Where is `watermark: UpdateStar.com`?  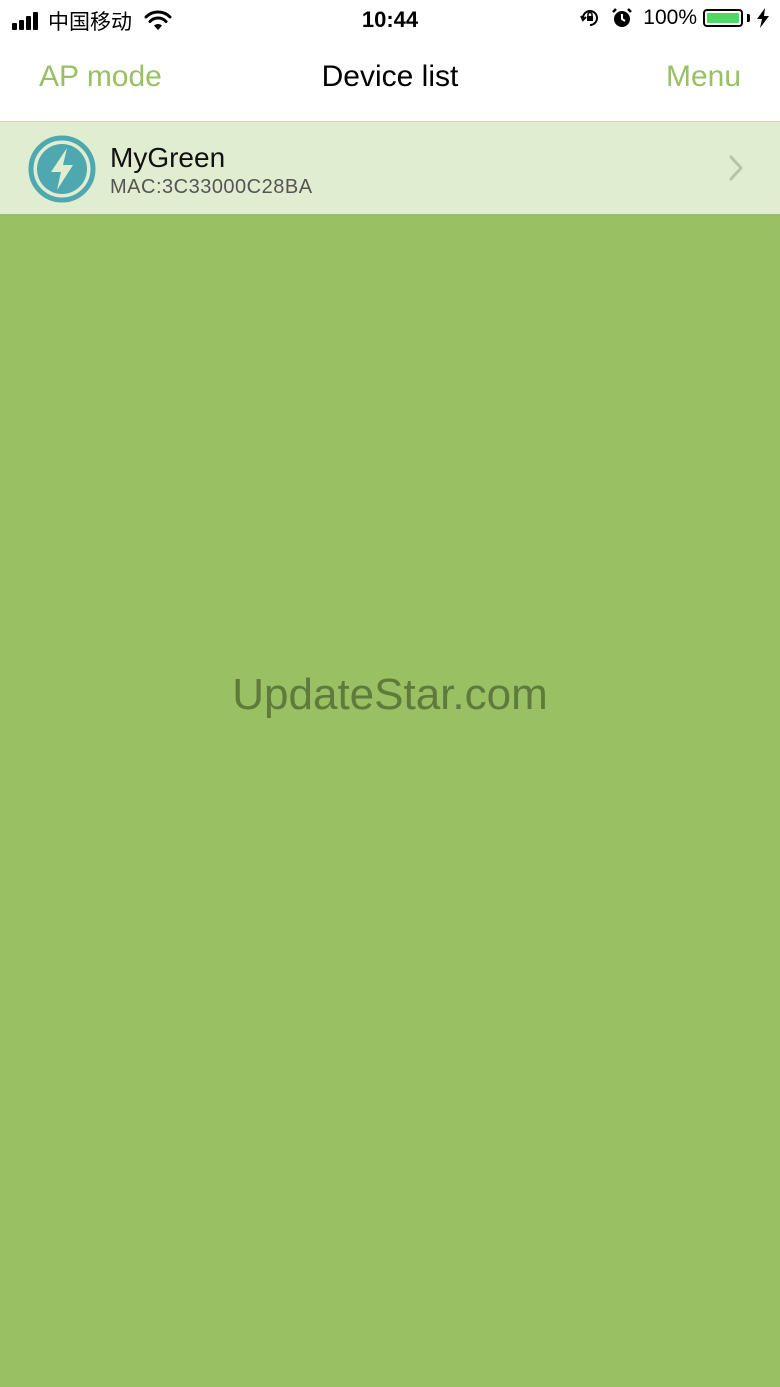 watermark: UpdateStar.com is located at coordinates (390, 694).